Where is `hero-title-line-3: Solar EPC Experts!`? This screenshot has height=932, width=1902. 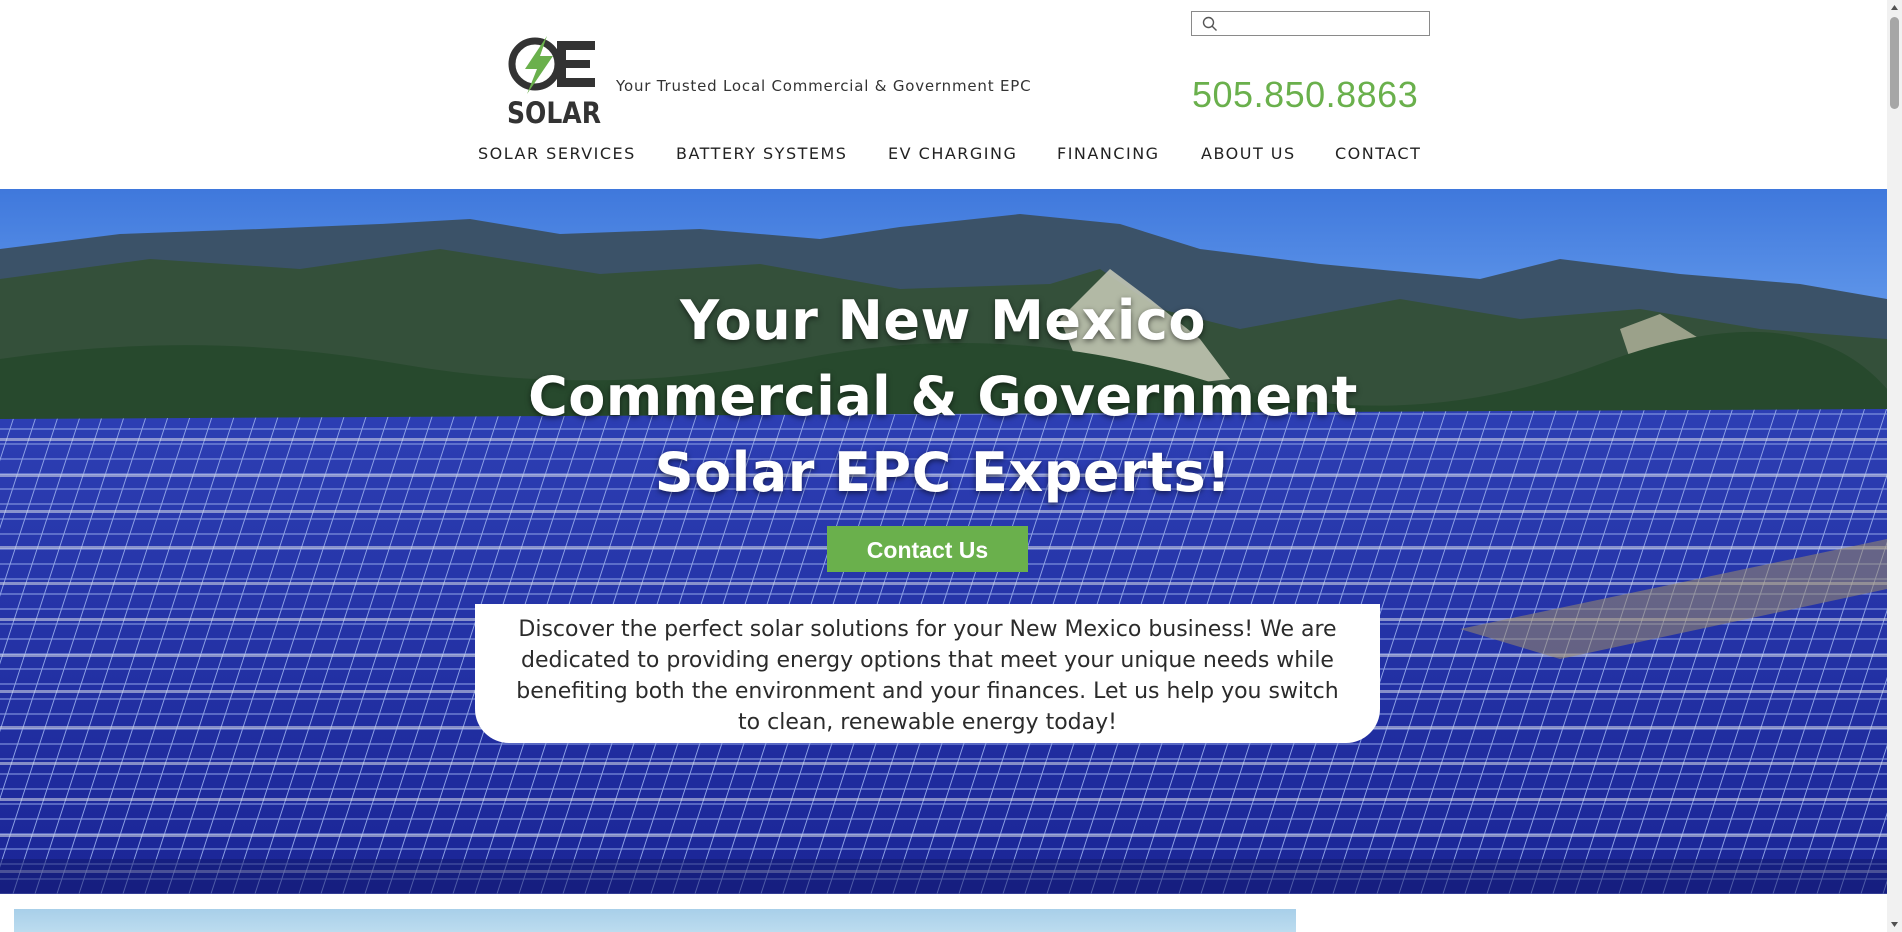
hero-title-line-3: Solar EPC Experts! is located at coordinates (943, 473).